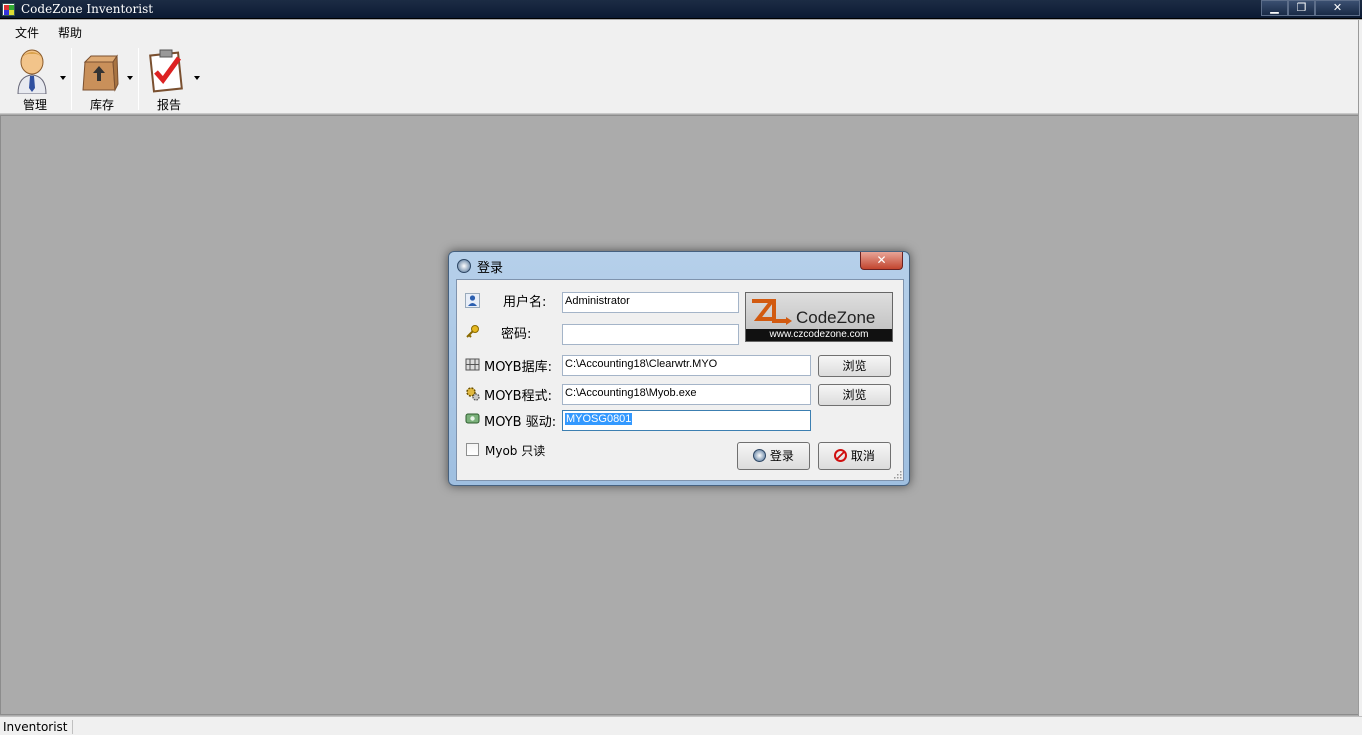 The image size is (1362, 735). I want to click on readonly-checkbox, so click(472, 449).